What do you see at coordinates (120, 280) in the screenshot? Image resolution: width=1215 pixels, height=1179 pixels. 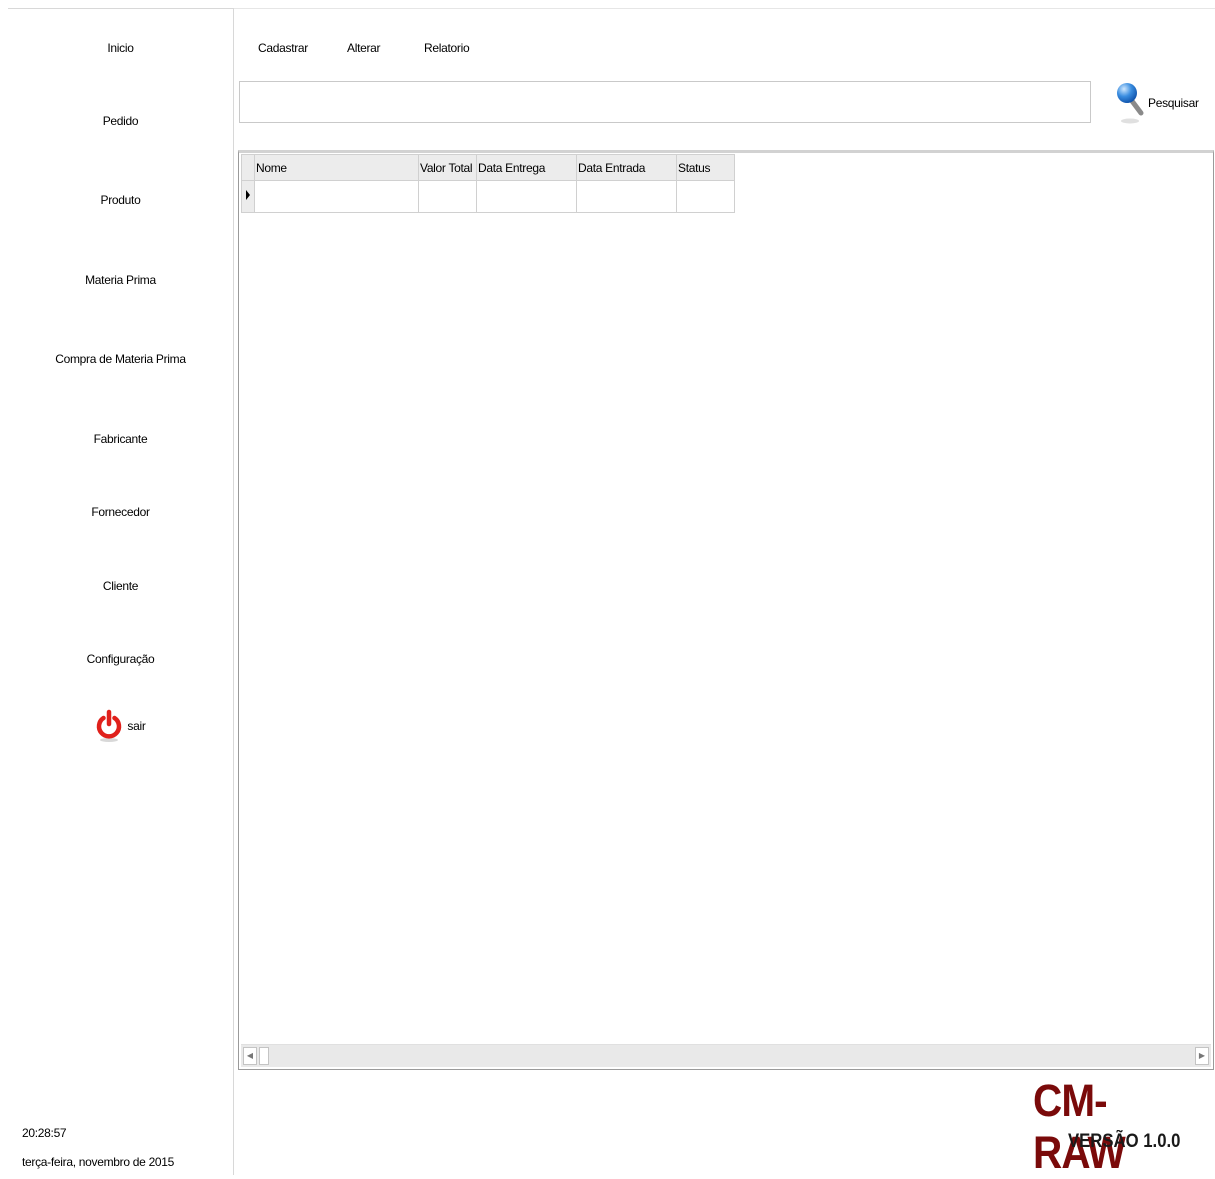 I see `nav-materia-prima: Materia Prima` at bounding box center [120, 280].